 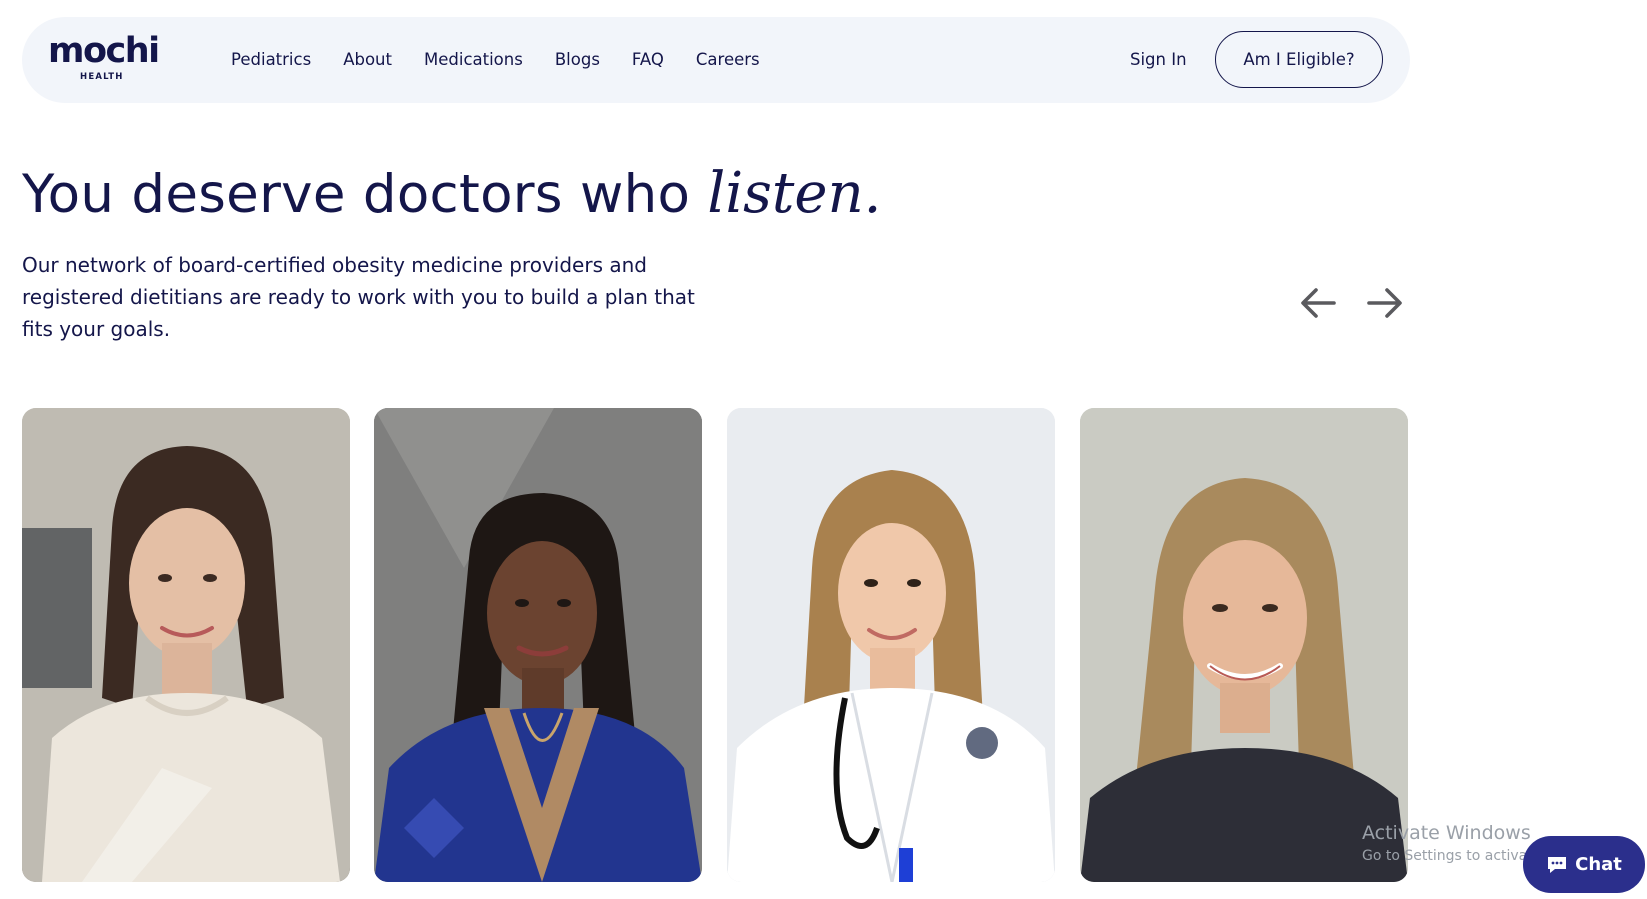 What do you see at coordinates (102, 77) in the screenshot?
I see `logo-subtext: HEALTH` at bounding box center [102, 77].